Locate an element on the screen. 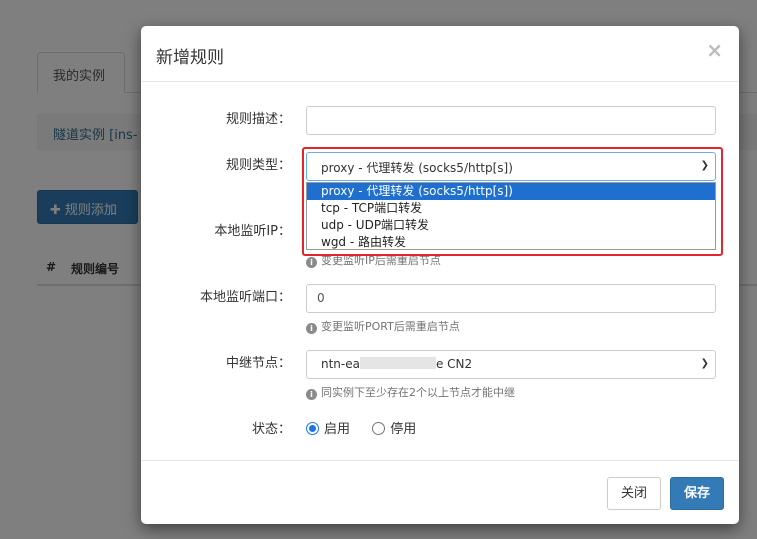 This screenshot has height=539, width=757. status-enabled-label: 启用 is located at coordinates (337, 429).